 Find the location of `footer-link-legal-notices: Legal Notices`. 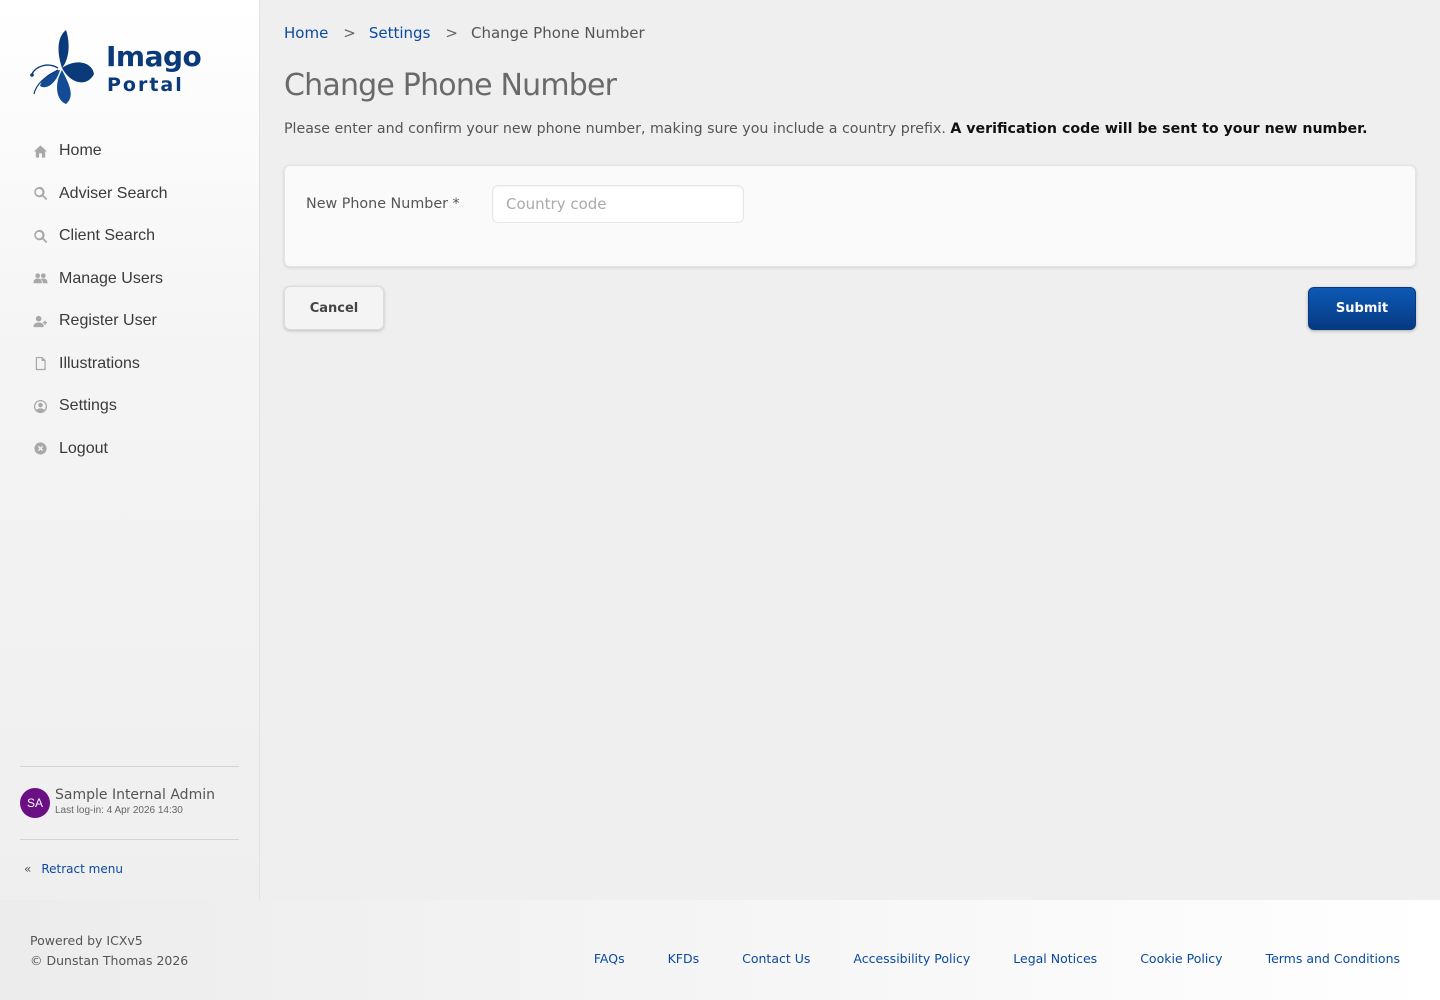

footer-link-legal-notices: Legal Notices is located at coordinates (1055, 958).